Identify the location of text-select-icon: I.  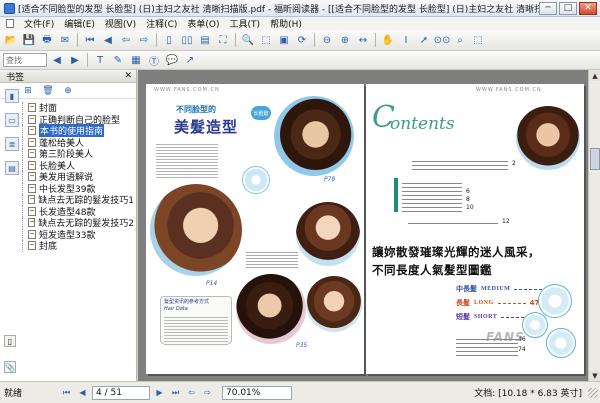
(406, 40).